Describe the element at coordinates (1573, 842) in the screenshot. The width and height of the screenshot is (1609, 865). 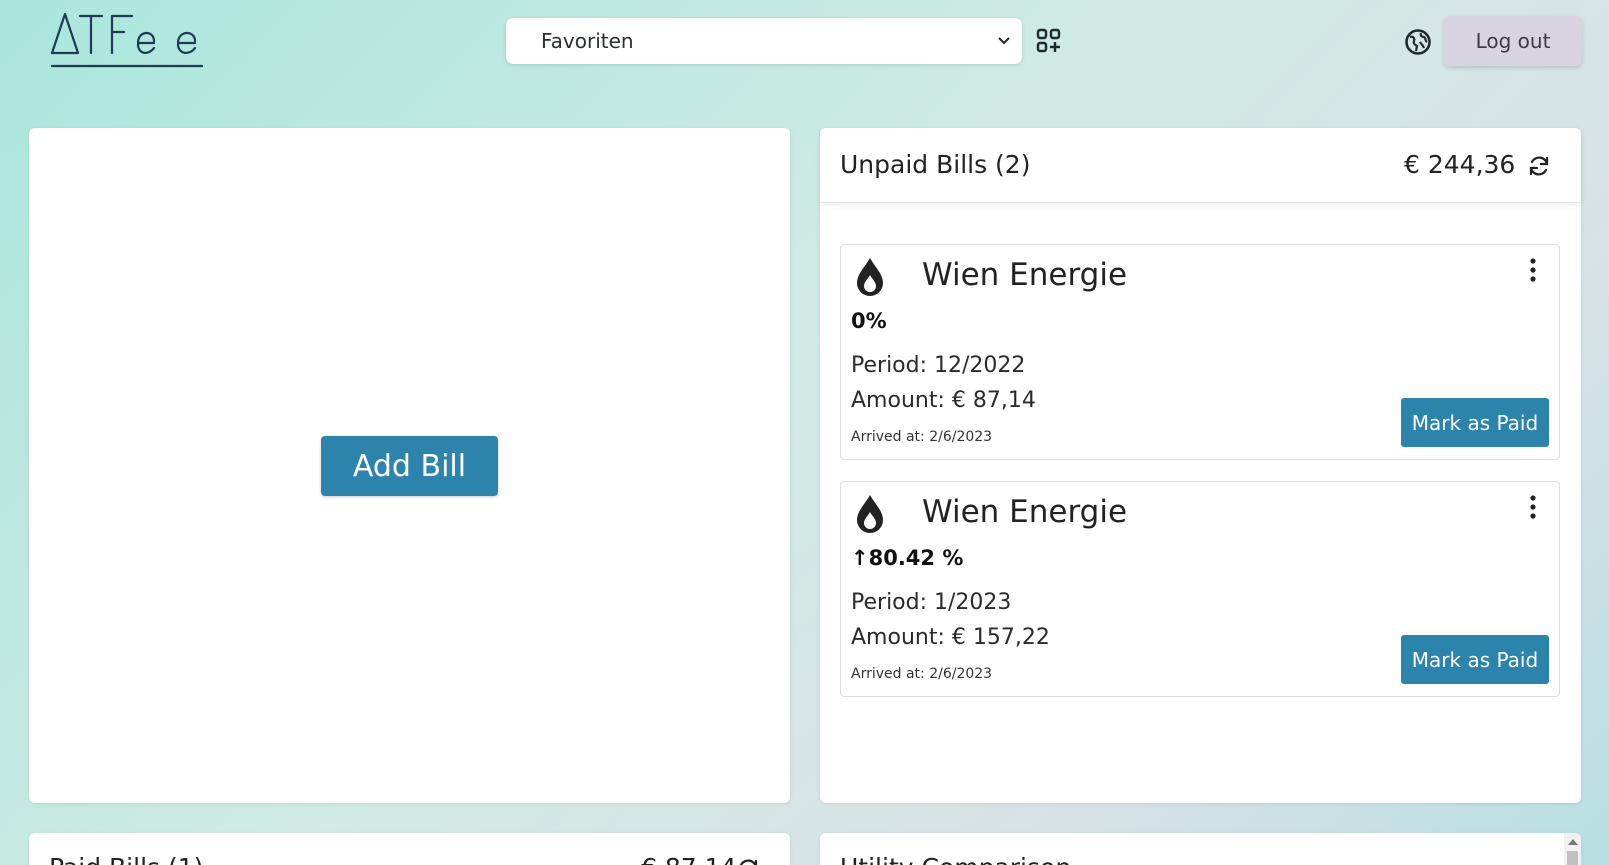
I see `scroll-up-arrow-icon` at that location.